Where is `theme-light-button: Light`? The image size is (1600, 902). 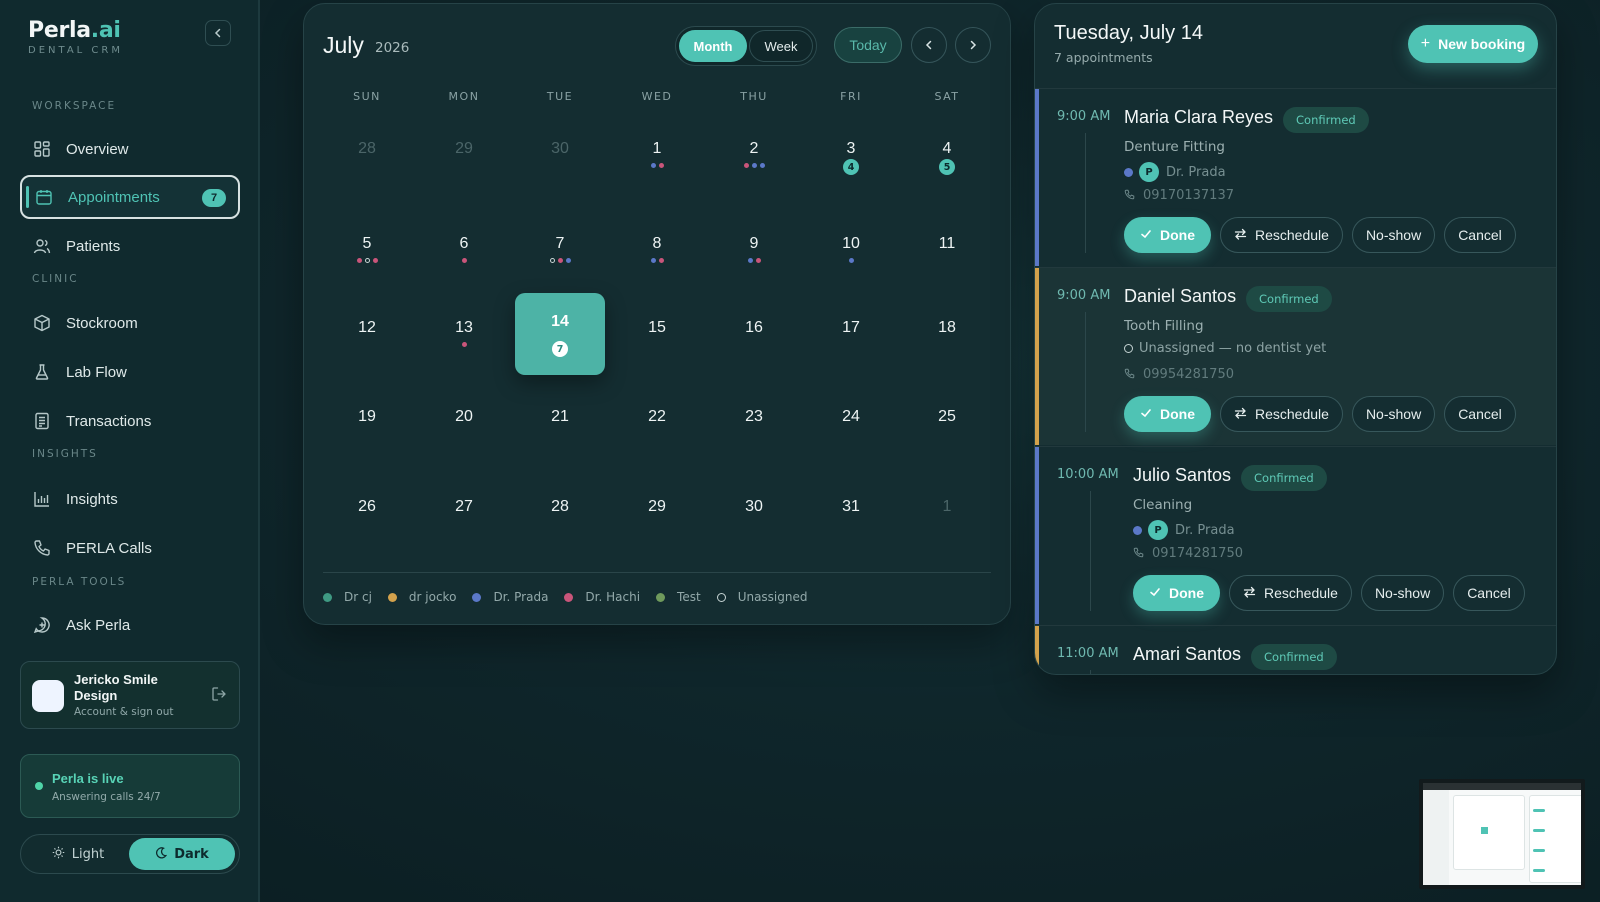 theme-light-button: Light is located at coordinates (78, 854).